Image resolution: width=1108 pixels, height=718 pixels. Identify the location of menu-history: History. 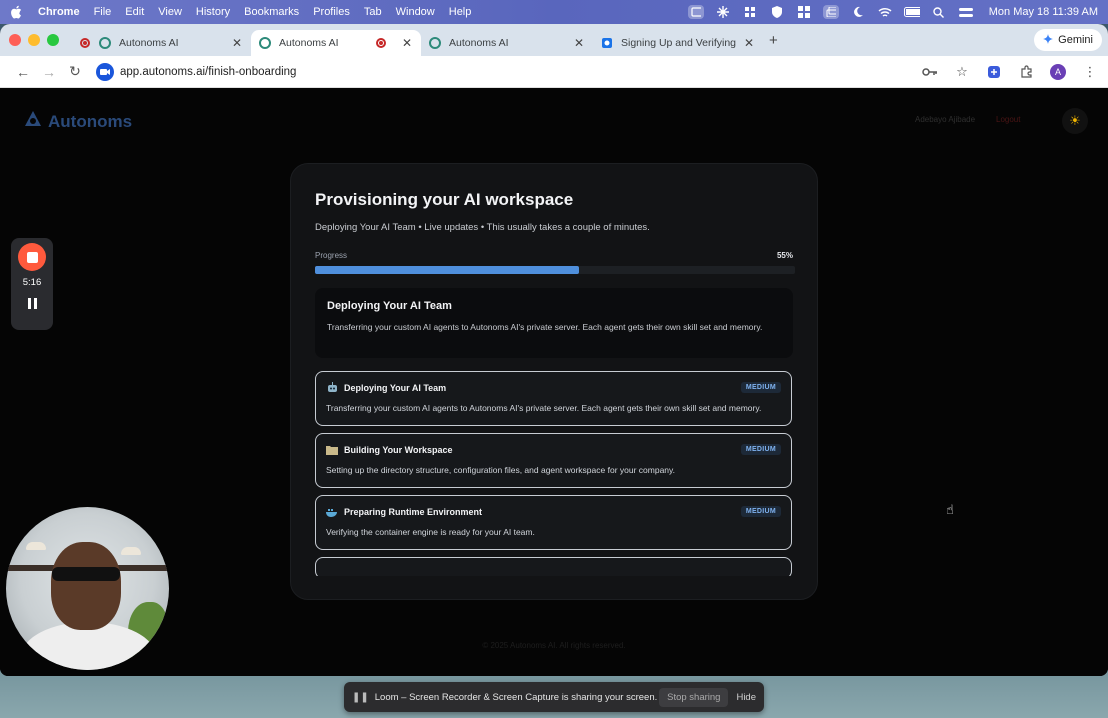
(213, 12).